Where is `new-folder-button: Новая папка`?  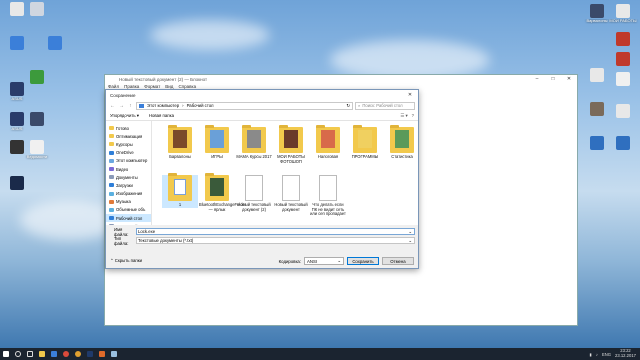
new-folder-button: Новая папка is located at coordinates (161, 115).